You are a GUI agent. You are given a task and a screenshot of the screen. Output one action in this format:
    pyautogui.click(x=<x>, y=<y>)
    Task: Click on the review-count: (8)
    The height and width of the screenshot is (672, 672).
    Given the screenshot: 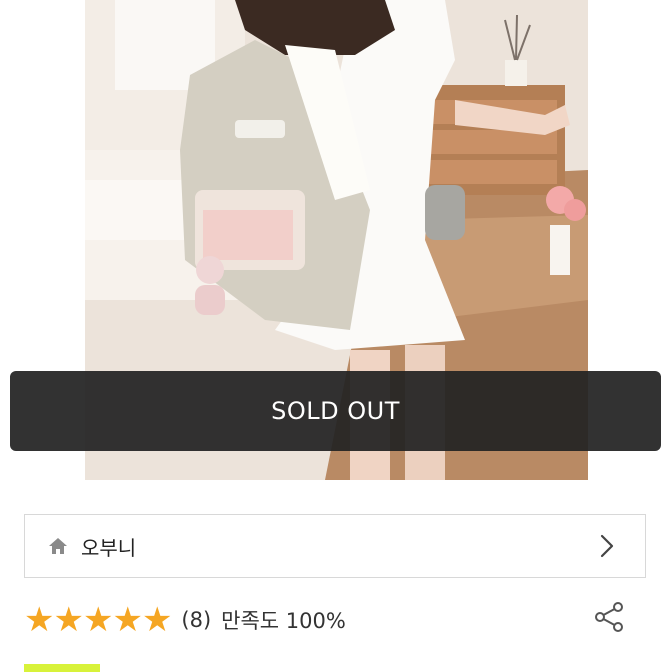 What is the action you would take?
    pyautogui.click(x=196, y=620)
    